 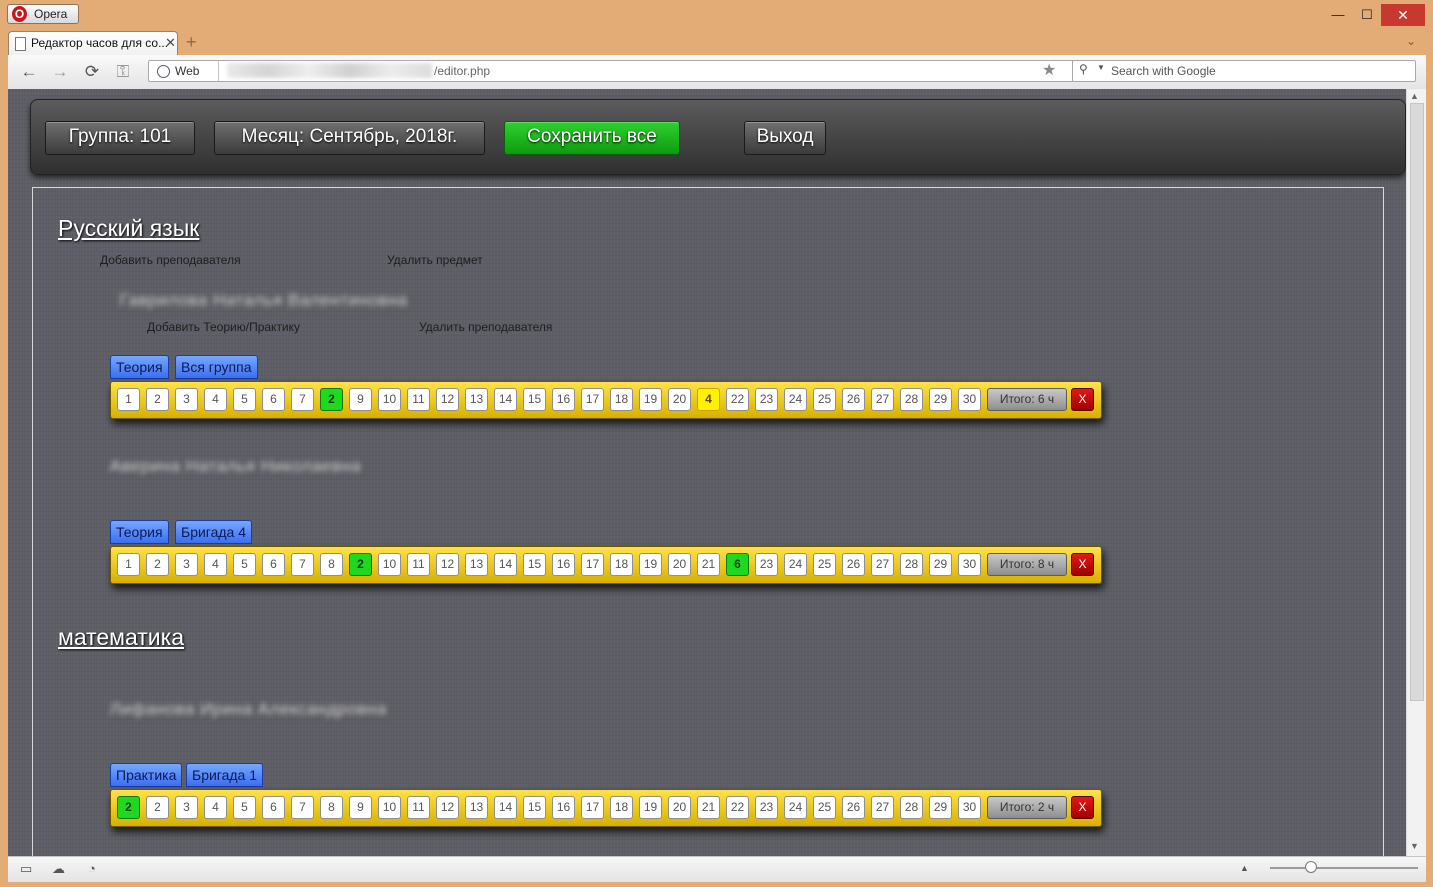 What do you see at coordinates (29, 72) in the screenshot?
I see `back-icon: ←` at bounding box center [29, 72].